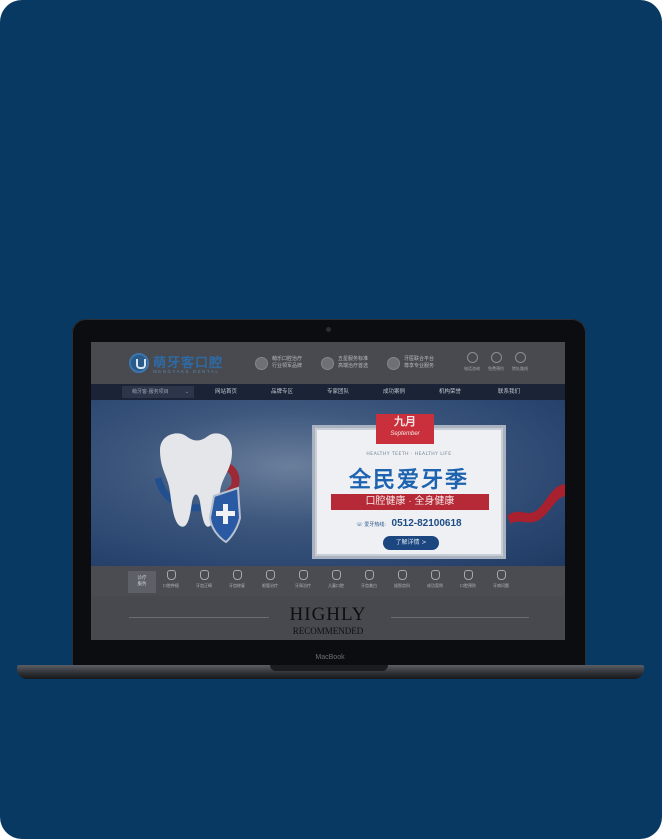 The height and width of the screenshot is (839, 662). What do you see at coordinates (408, 479) in the screenshot?
I see `promo-title: 全民爱牙季` at bounding box center [408, 479].